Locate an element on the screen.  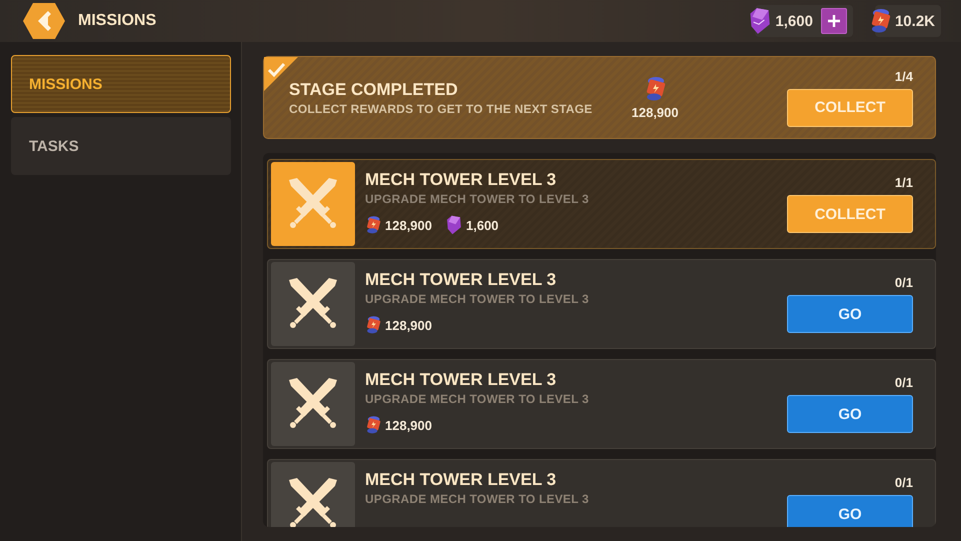
reward-amount: 1,600 is located at coordinates (482, 225).